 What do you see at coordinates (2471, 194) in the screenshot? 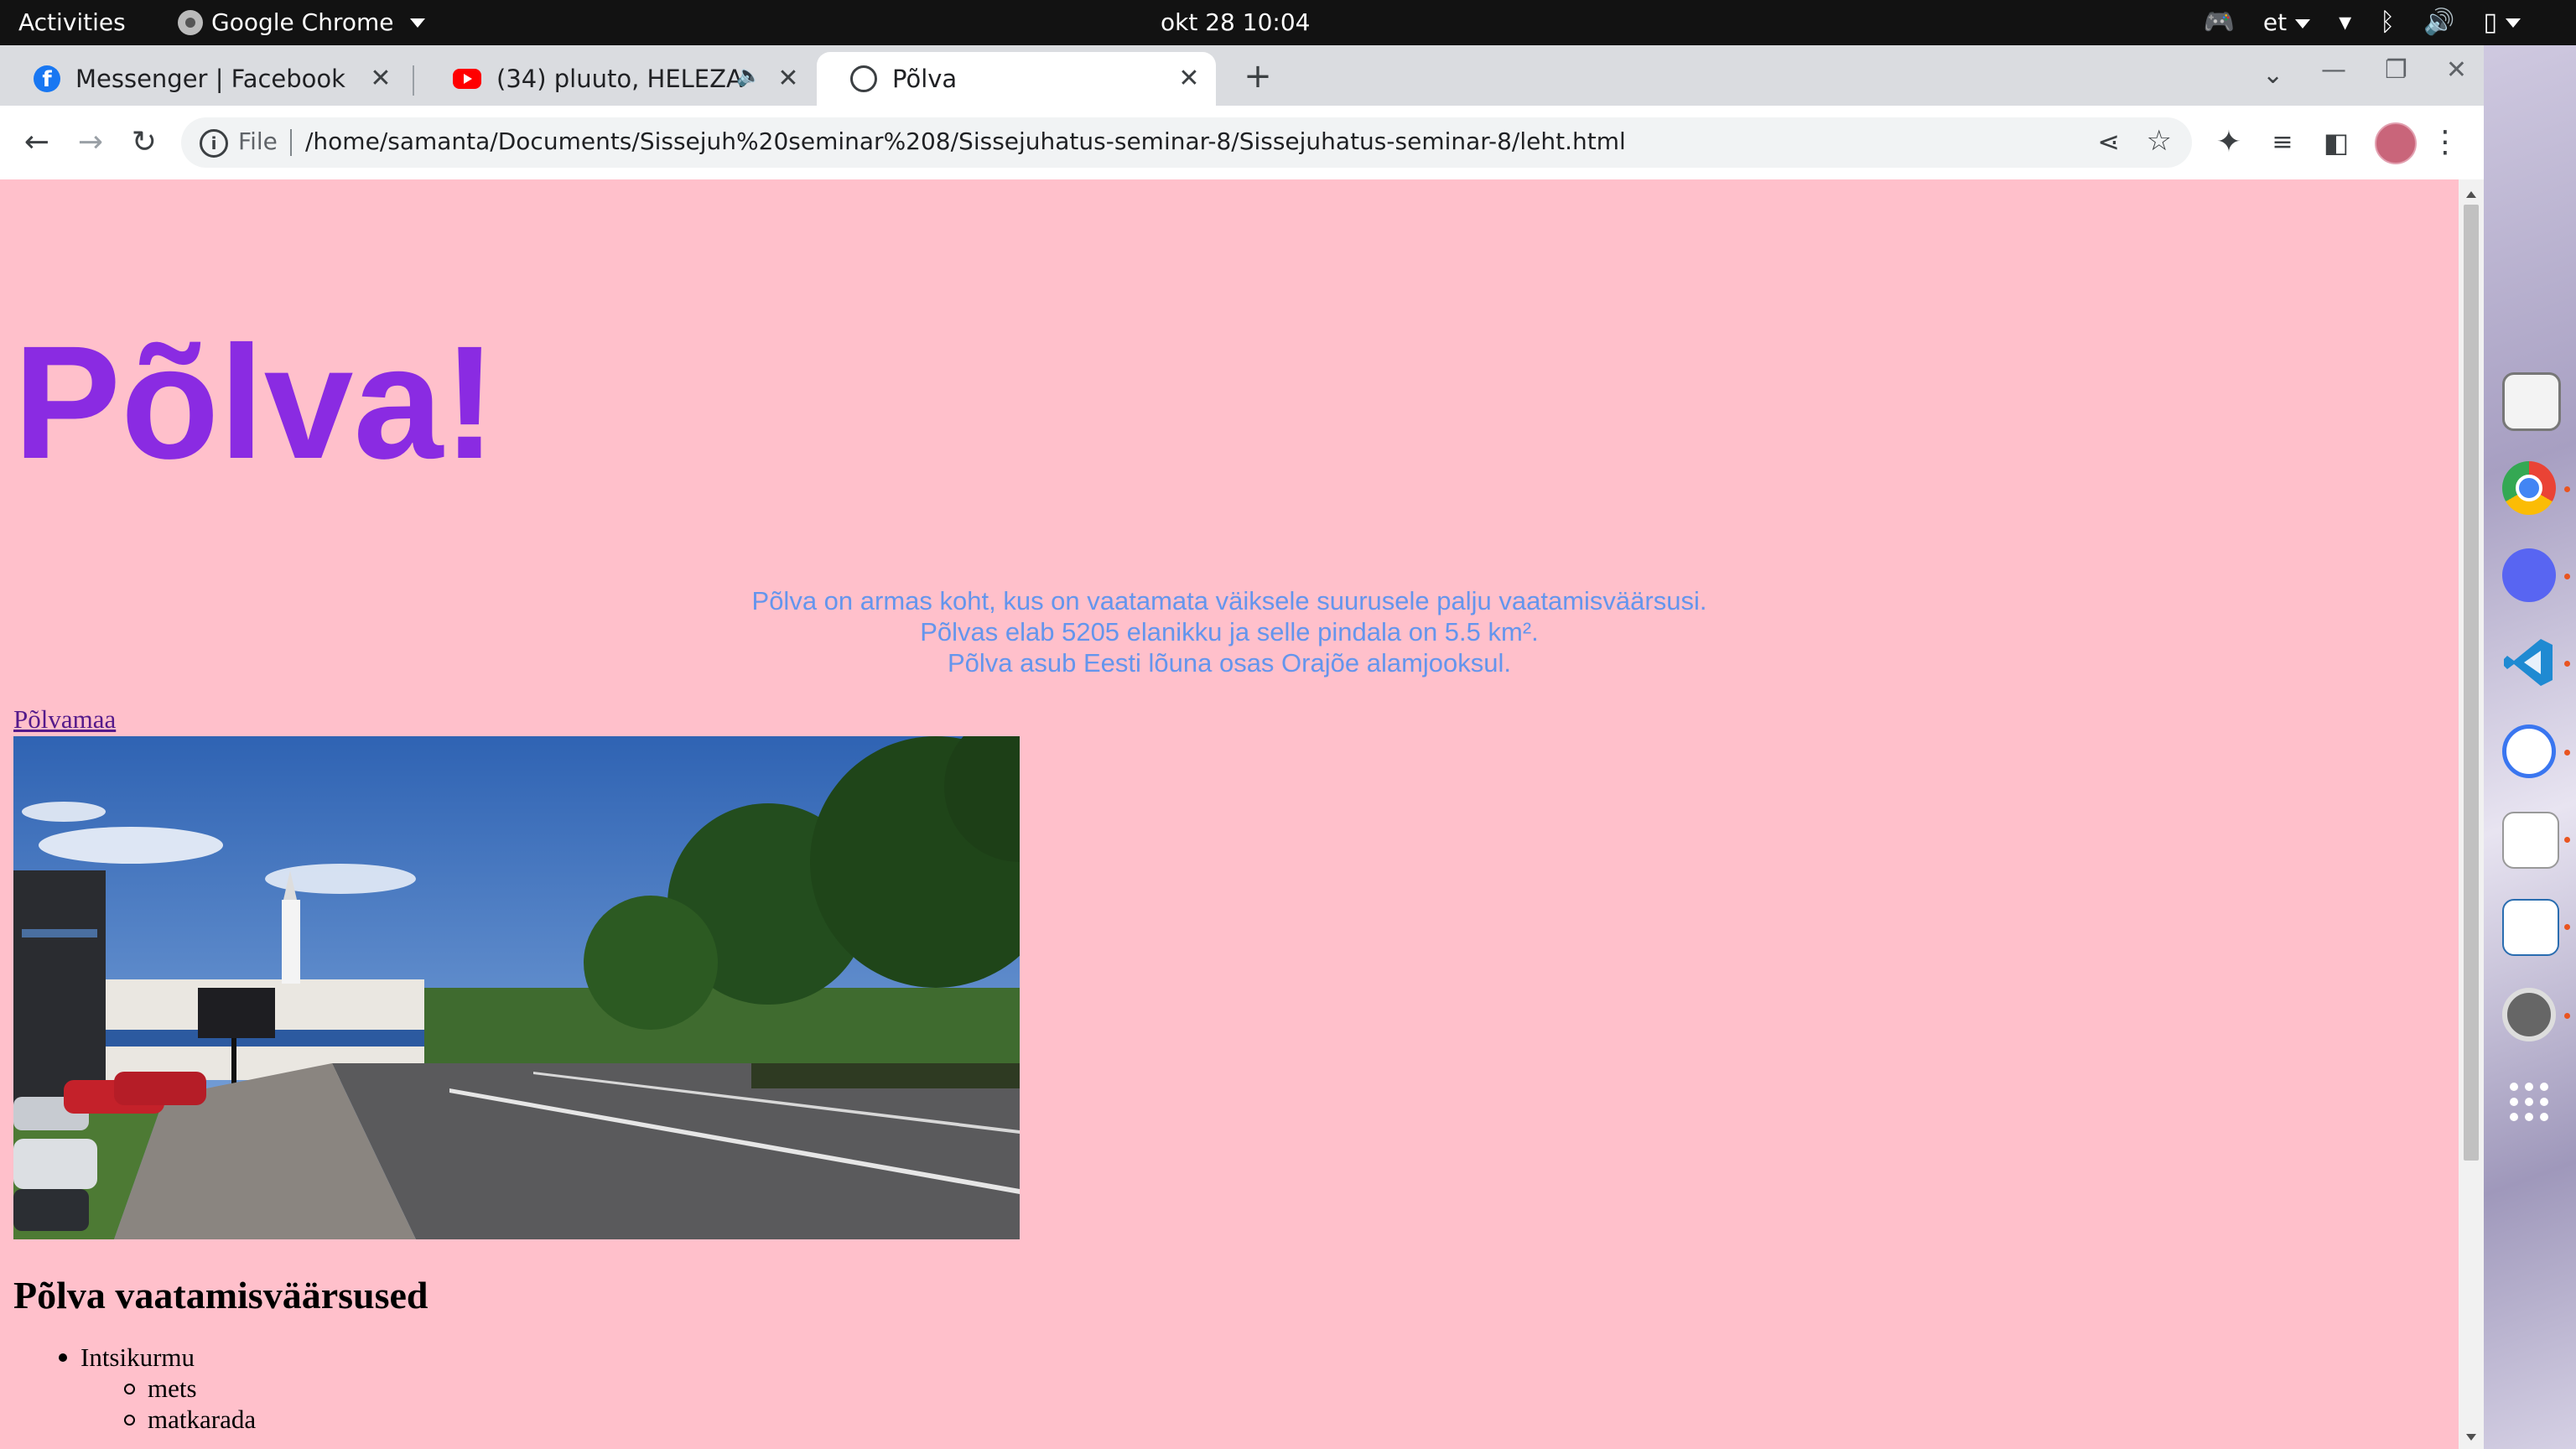
I see `scroll-up-arrow` at bounding box center [2471, 194].